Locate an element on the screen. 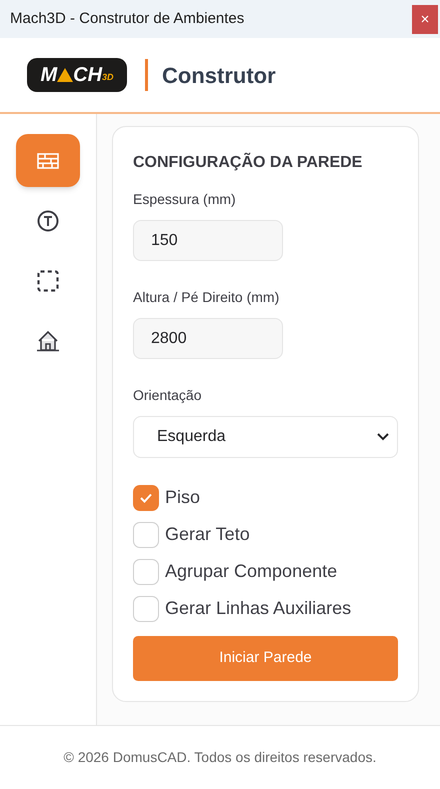  app-title: Construtor is located at coordinates (219, 76).